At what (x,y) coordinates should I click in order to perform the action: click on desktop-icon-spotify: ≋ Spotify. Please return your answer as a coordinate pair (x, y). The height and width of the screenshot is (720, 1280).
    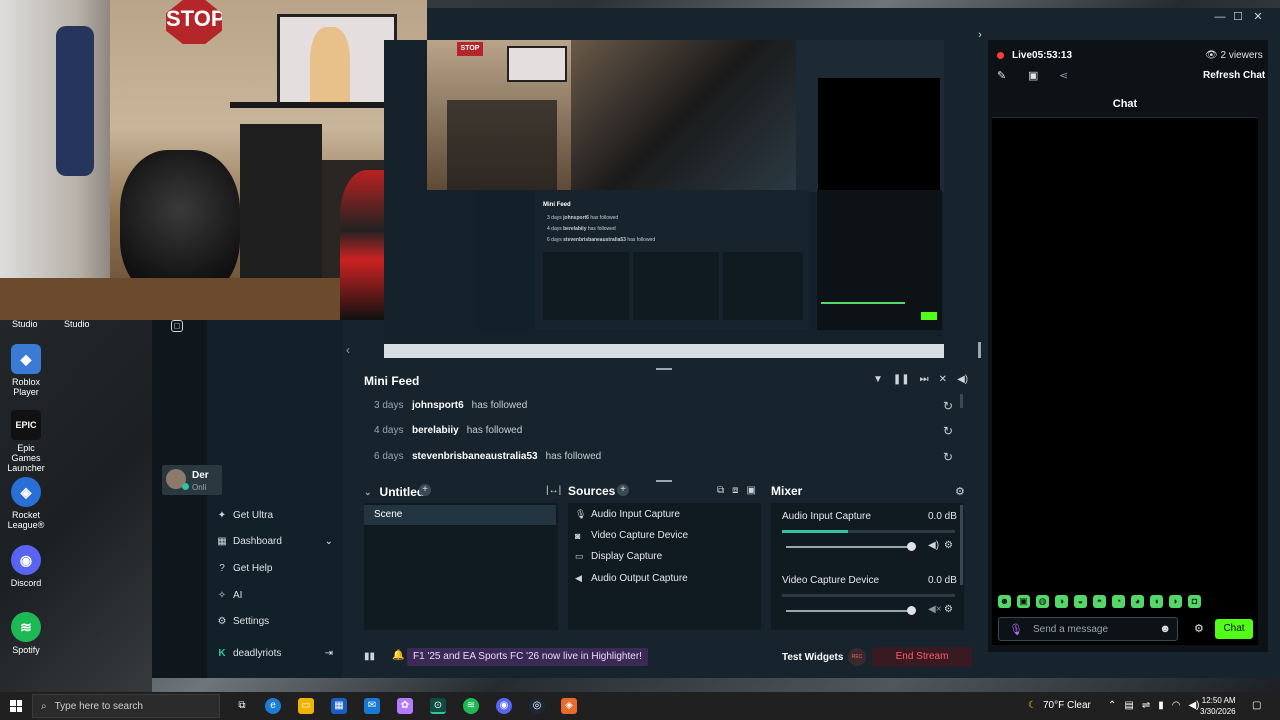
    Looking at the image, I should click on (26, 633).